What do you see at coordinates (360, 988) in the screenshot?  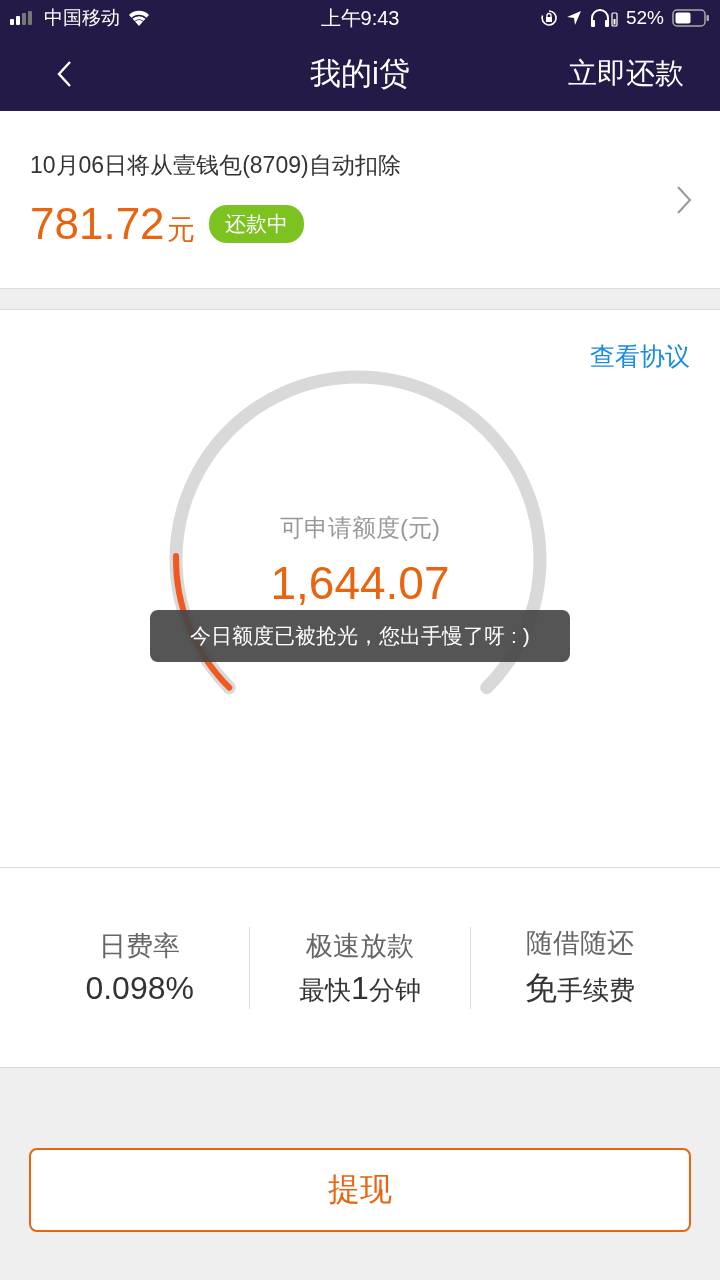 I see `feature-value: 最快1分钟` at bounding box center [360, 988].